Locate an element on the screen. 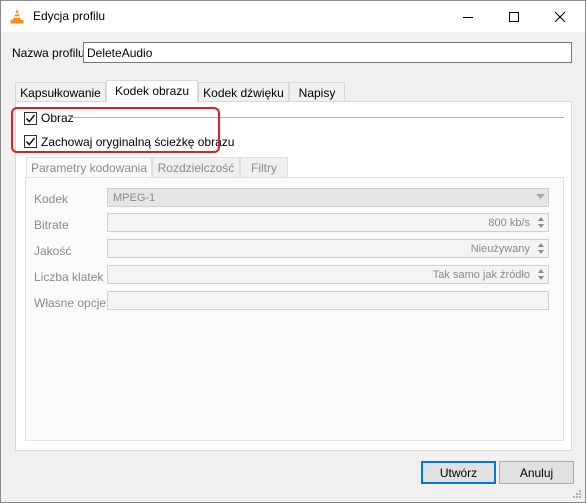 The image size is (586, 503). maximize-button is located at coordinates (514, 16).